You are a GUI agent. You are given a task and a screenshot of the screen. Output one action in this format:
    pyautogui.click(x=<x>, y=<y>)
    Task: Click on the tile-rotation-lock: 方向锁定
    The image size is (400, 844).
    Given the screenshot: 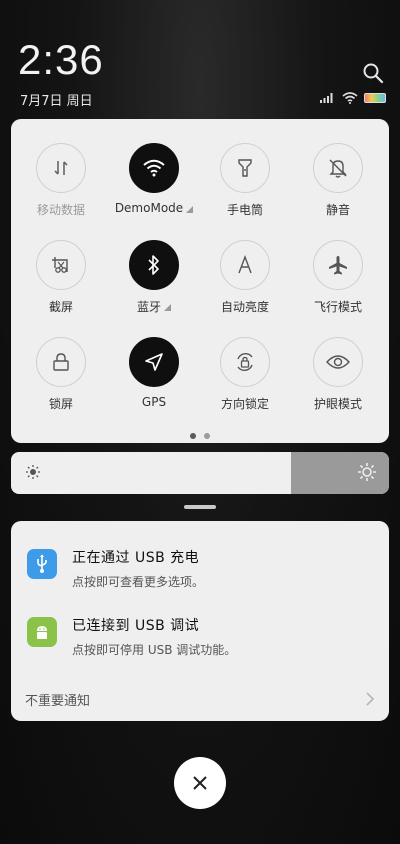 What is the action you would take?
    pyautogui.click(x=245, y=374)
    